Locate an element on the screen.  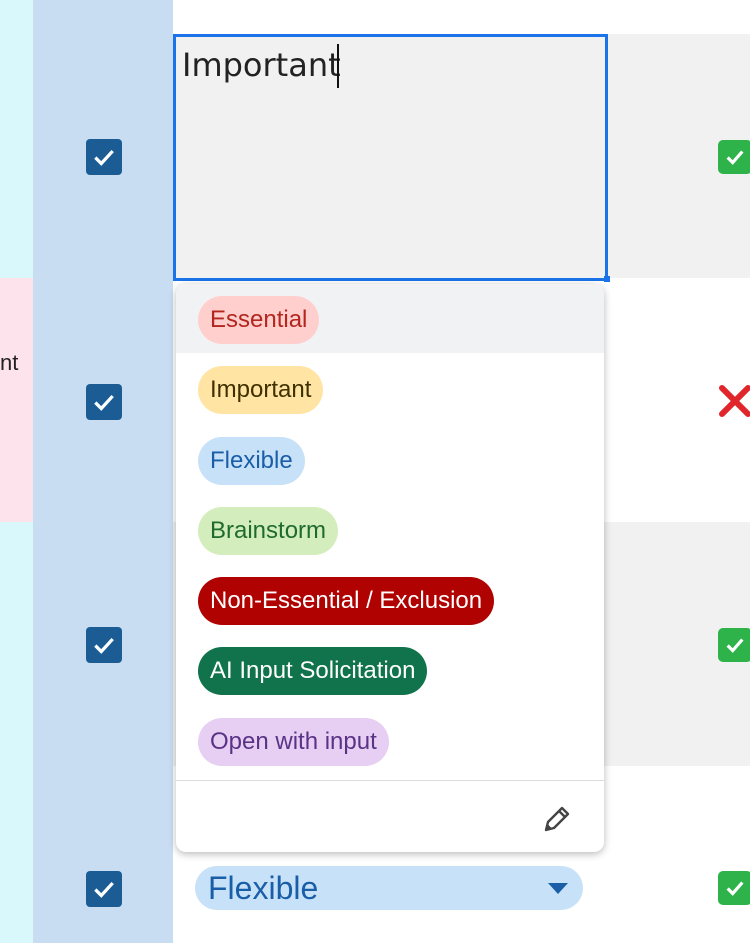
dropdown-option-open-with-input: Open with input is located at coordinates (293, 742).